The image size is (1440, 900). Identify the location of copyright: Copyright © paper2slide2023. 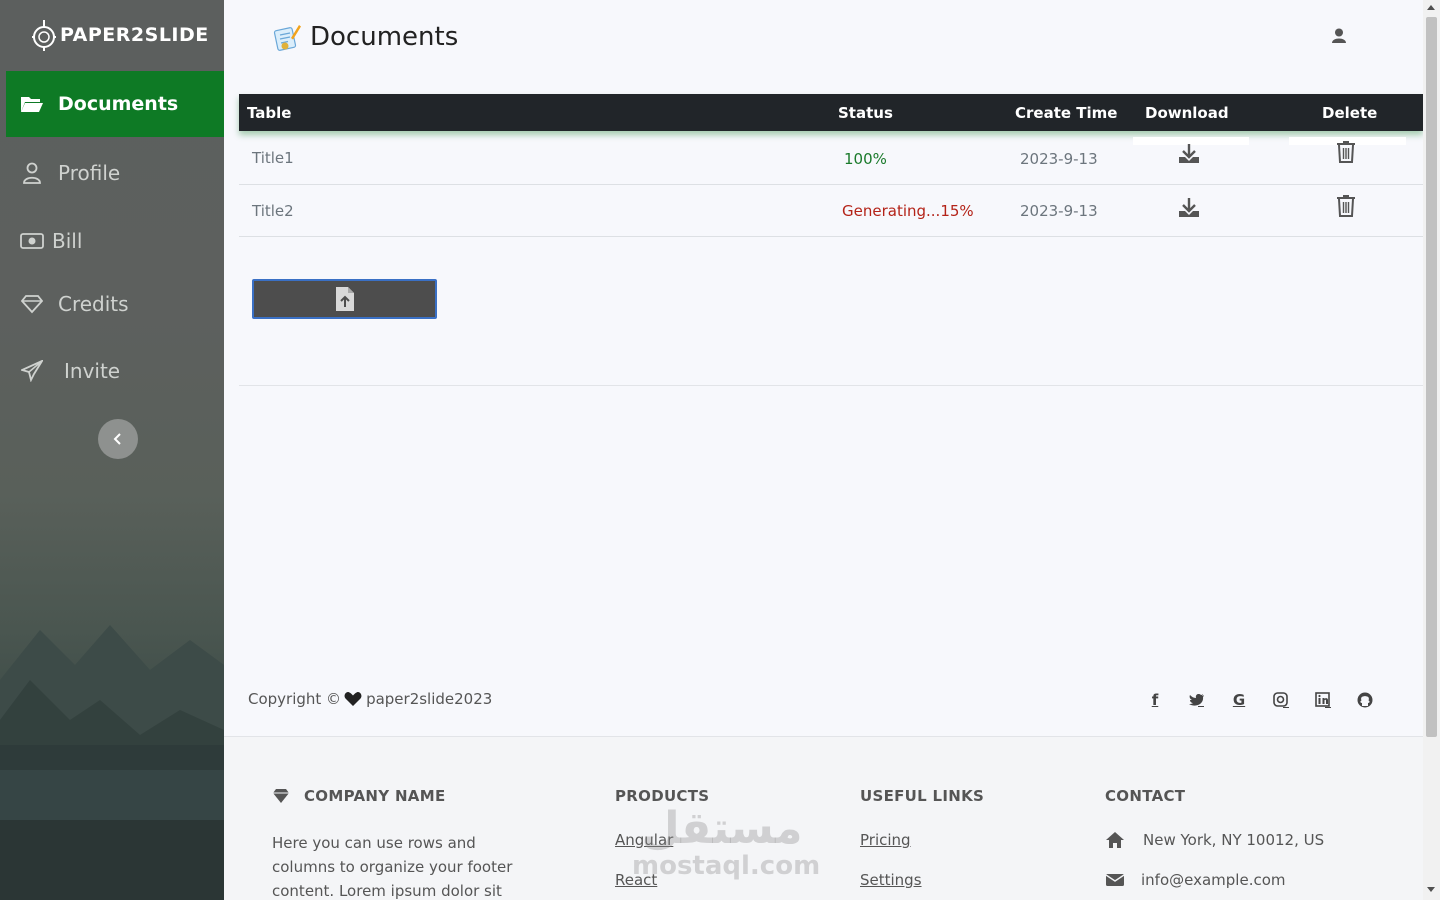
(370, 699).